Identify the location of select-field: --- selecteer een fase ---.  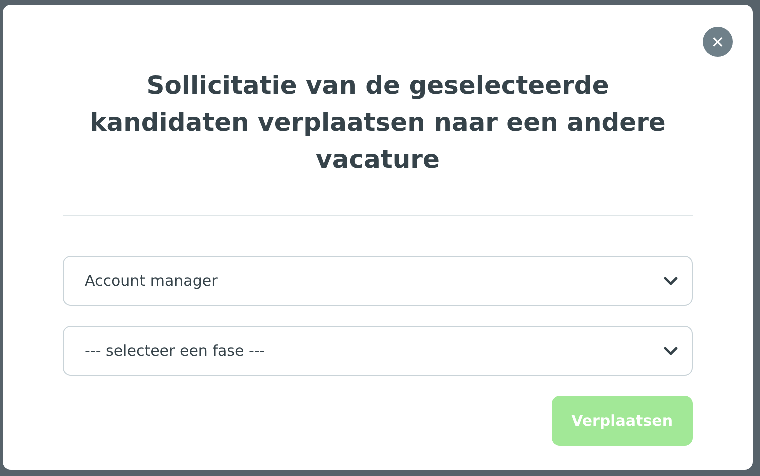
(378, 351).